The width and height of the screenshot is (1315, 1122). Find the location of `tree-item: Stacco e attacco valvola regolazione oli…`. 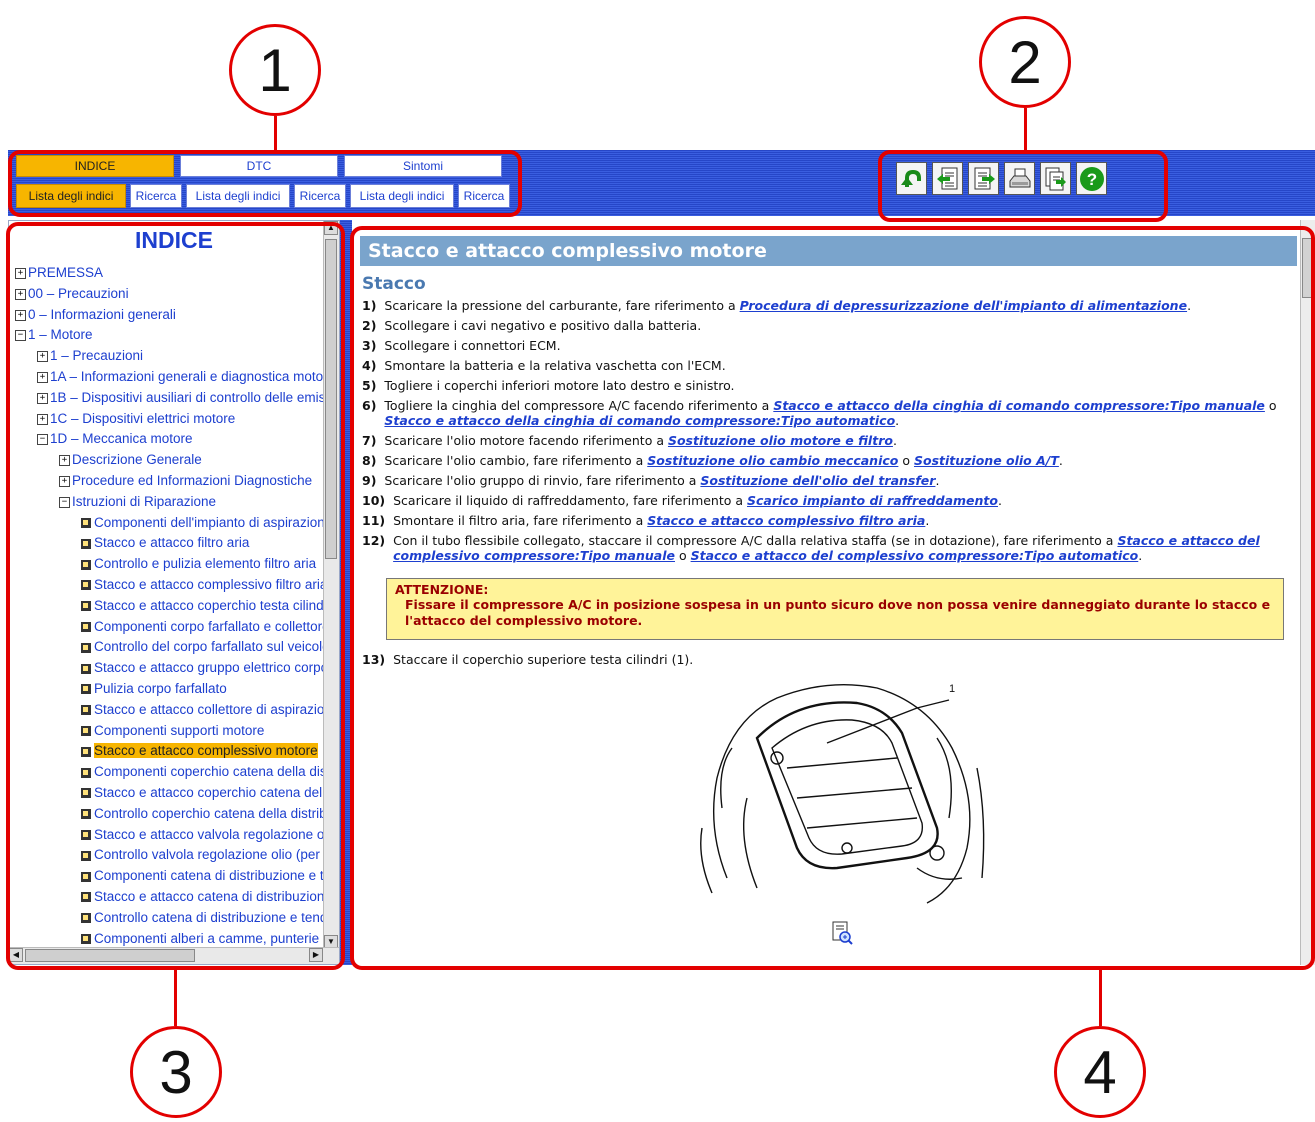

tree-item: Stacco e attacco valvola regolazione oli… is located at coordinates (171, 835).